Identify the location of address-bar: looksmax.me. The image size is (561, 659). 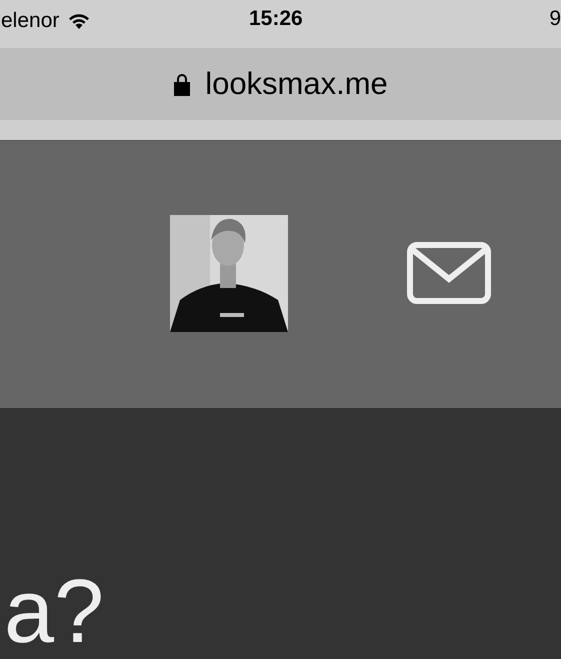
(280, 84).